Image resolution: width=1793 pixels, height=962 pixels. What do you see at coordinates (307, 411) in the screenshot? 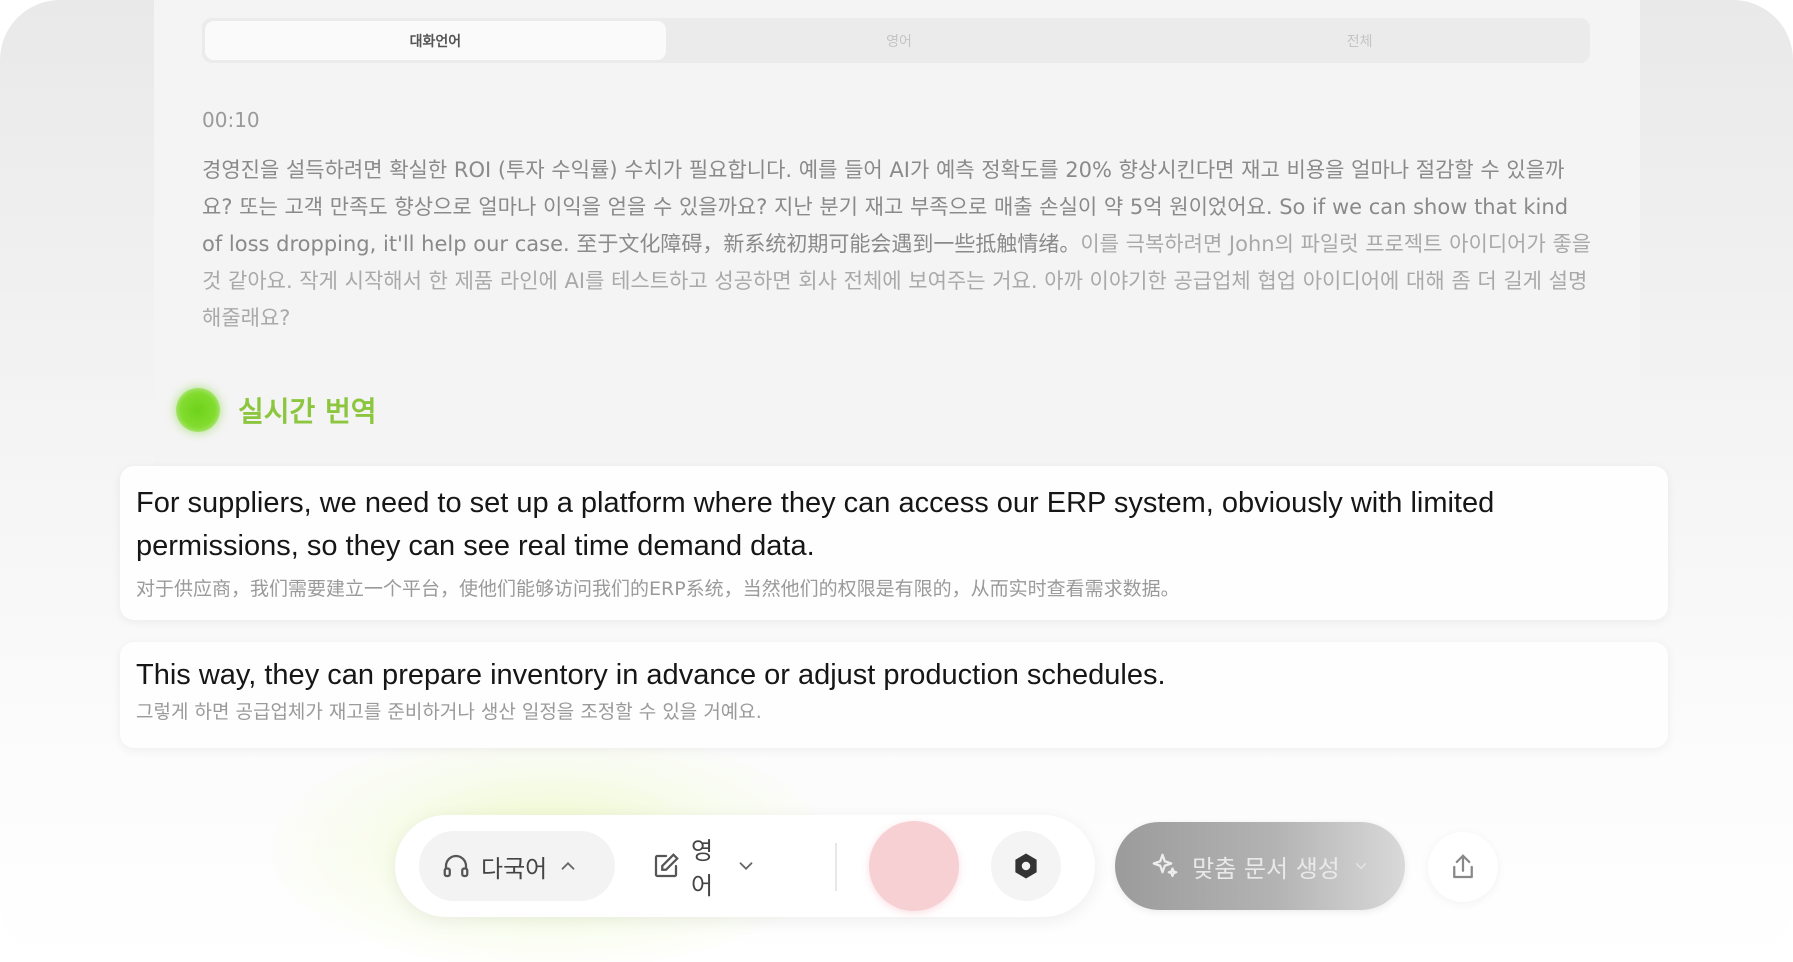
I see `live-translation-label: 실시간 번역` at bounding box center [307, 411].